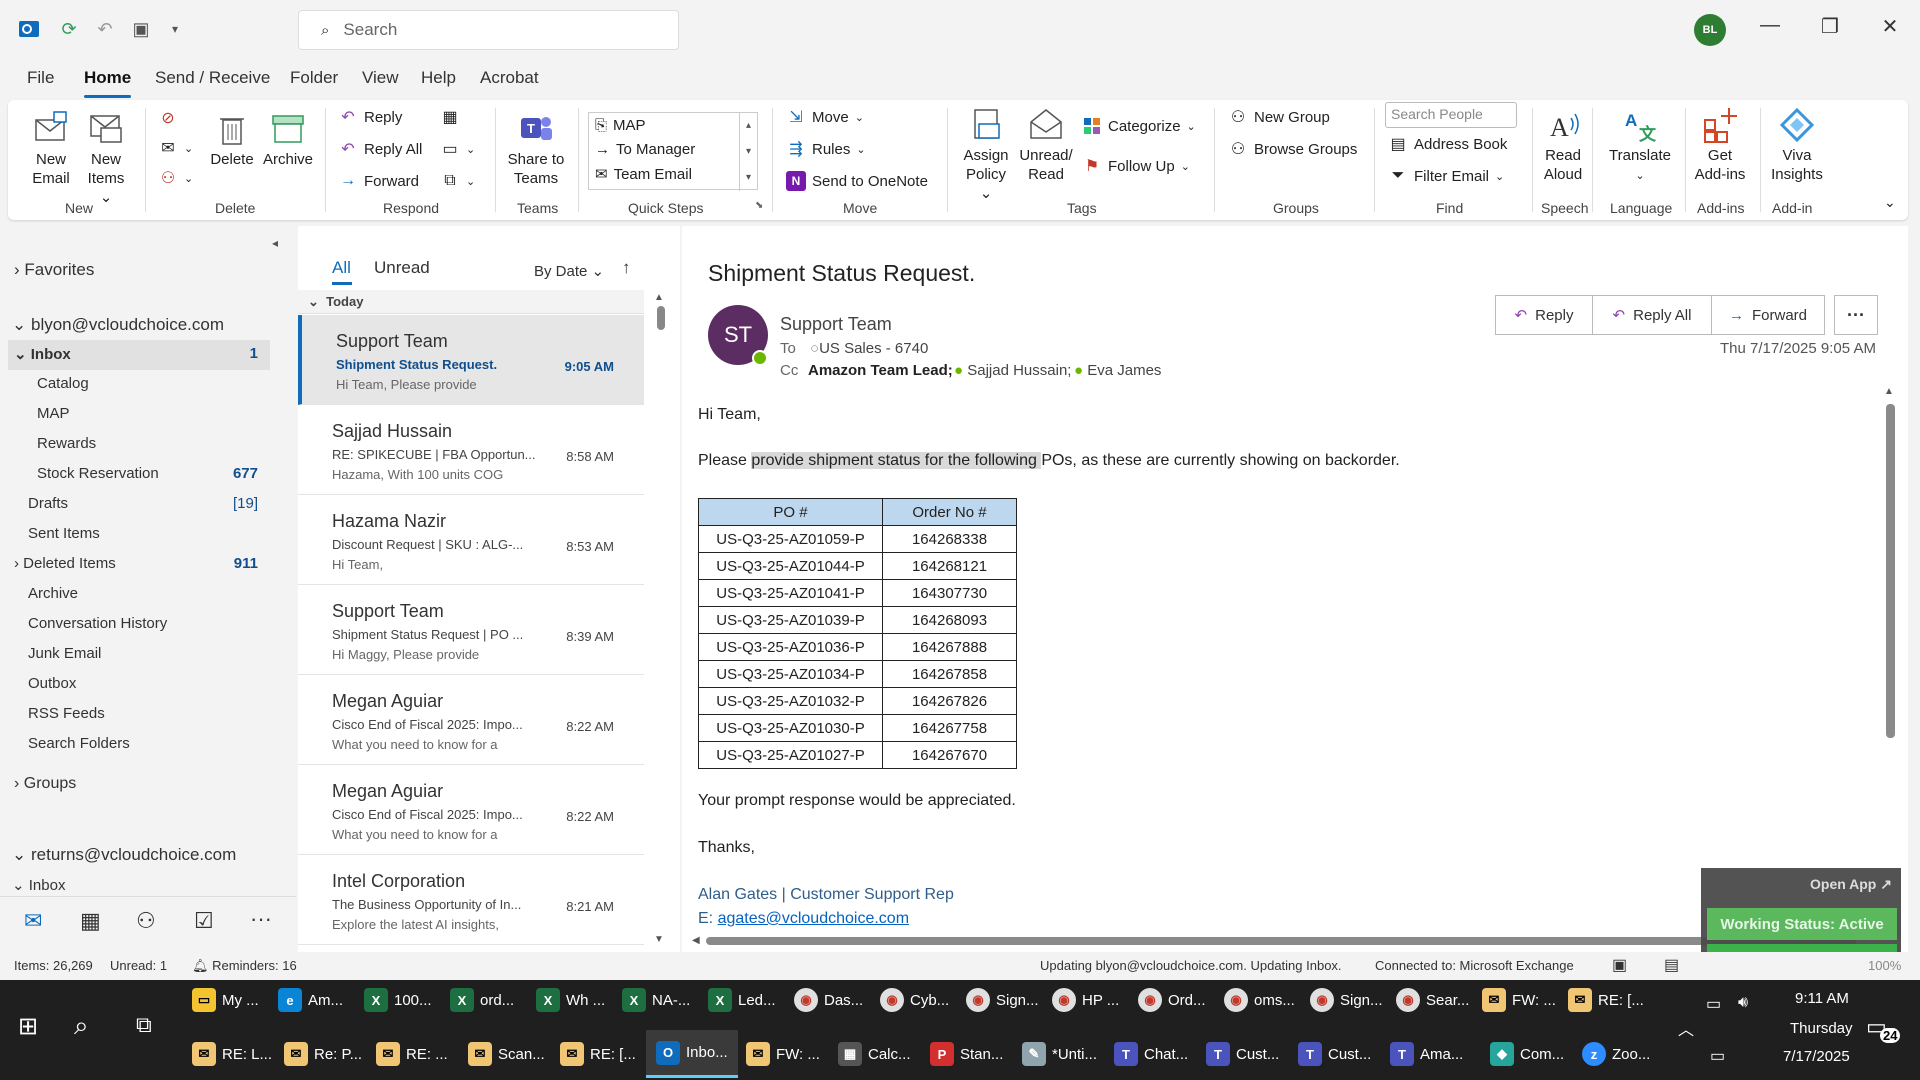 The height and width of the screenshot is (1080, 1920). Describe the element at coordinates (175, 148) in the screenshot. I see `clean-up-button: ✉ ⌄` at that location.